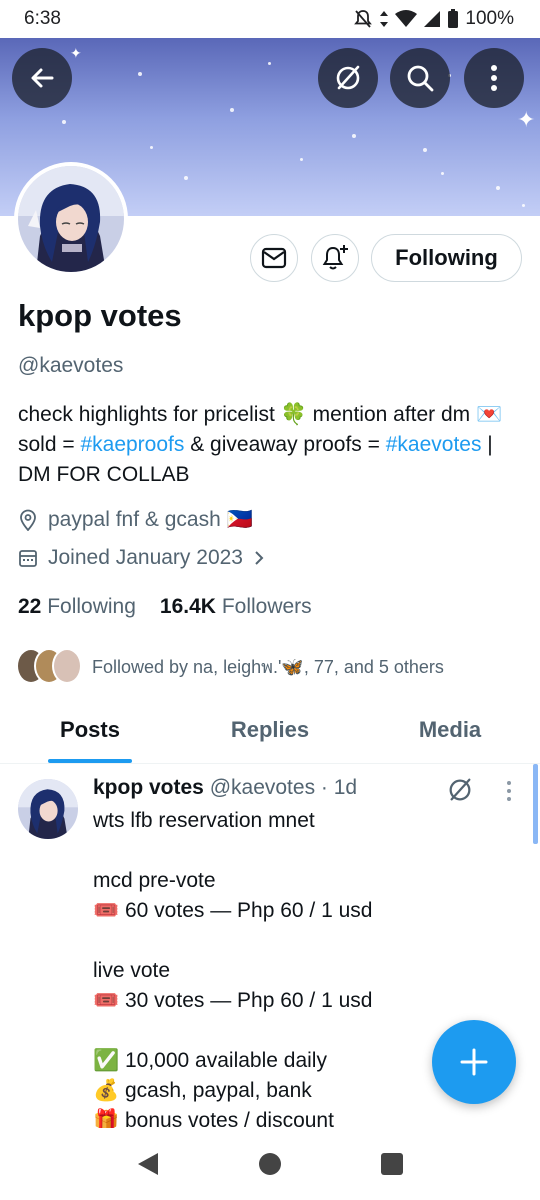 This screenshot has width=540, height=1200. I want to click on cell-signal-icon, so click(432, 19).